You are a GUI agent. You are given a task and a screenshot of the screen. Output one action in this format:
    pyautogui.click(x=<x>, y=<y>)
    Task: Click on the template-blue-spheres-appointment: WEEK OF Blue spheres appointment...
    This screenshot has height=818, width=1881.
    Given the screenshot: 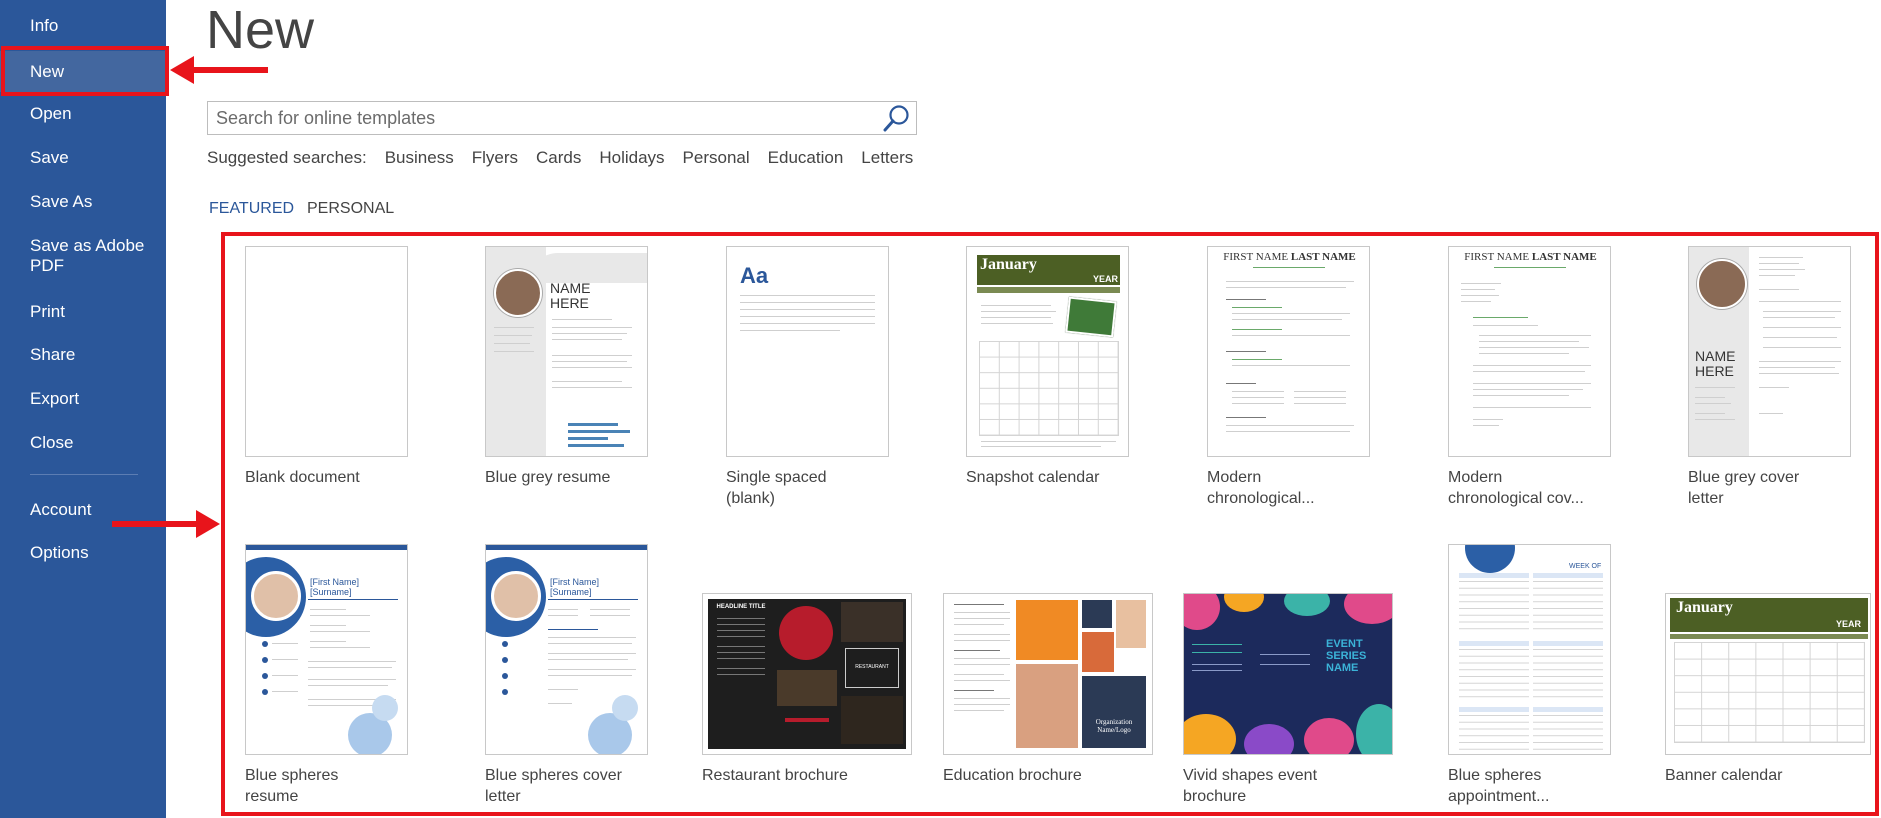 What is the action you would take?
    pyautogui.click(x=1530, y=675)
    